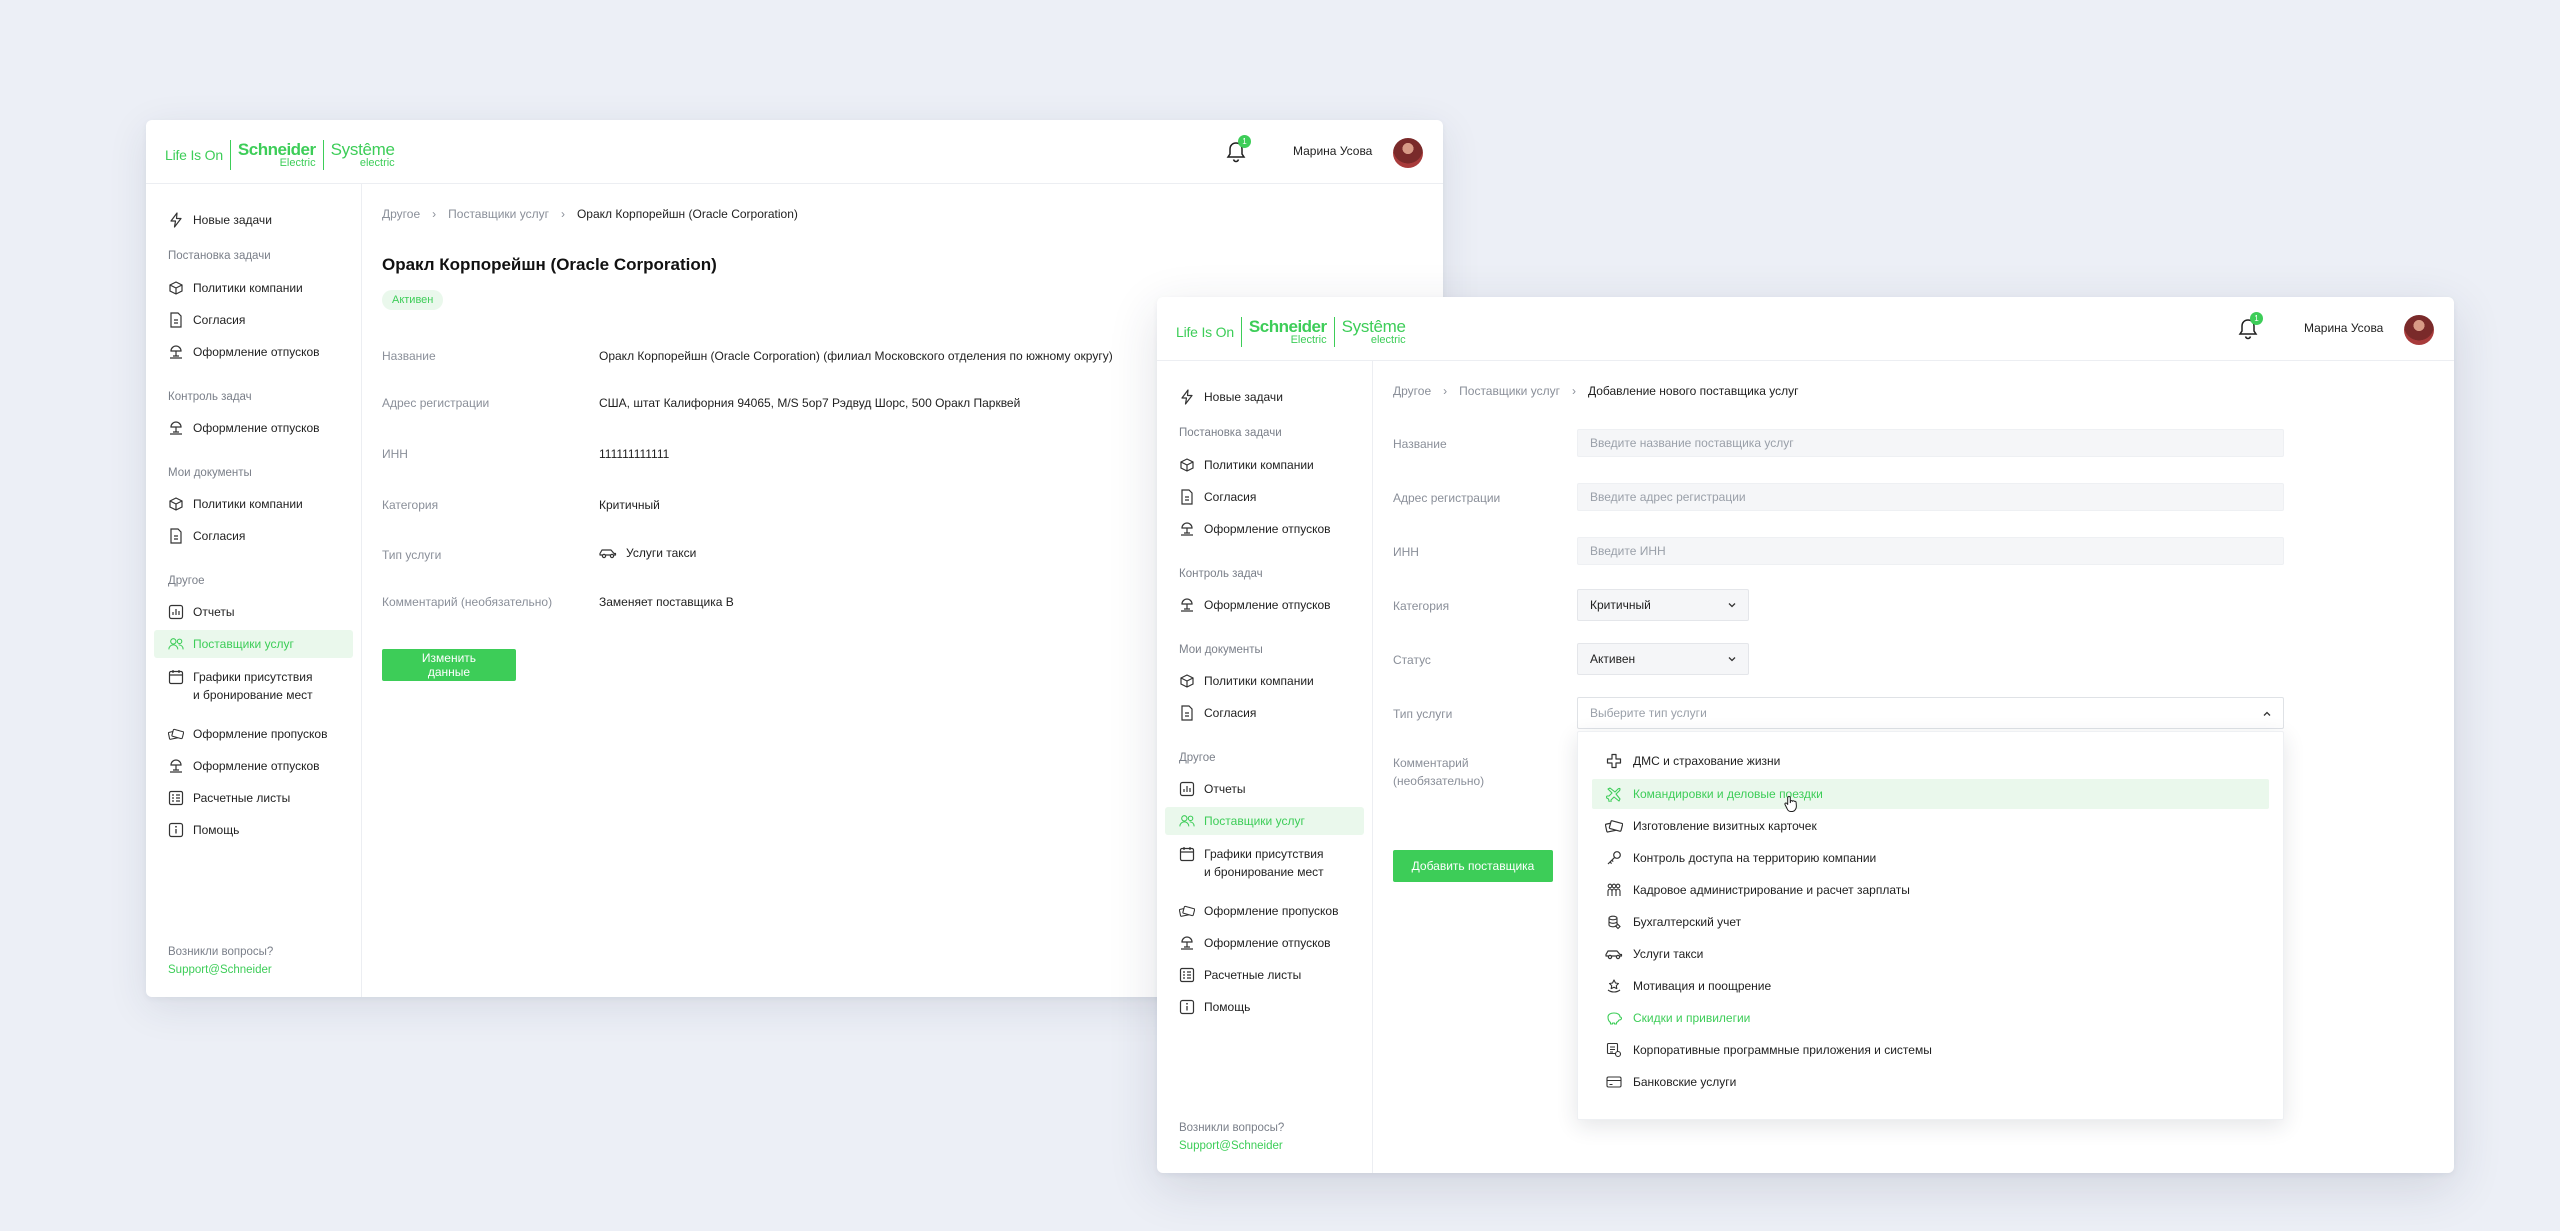 Image resolution: width=2560 pixels, height=1231 pixels. What do you see at coordinates (1663, 605) in the screenshot?
I see `category-select: Критичный` at bounding box center [1663, 605].